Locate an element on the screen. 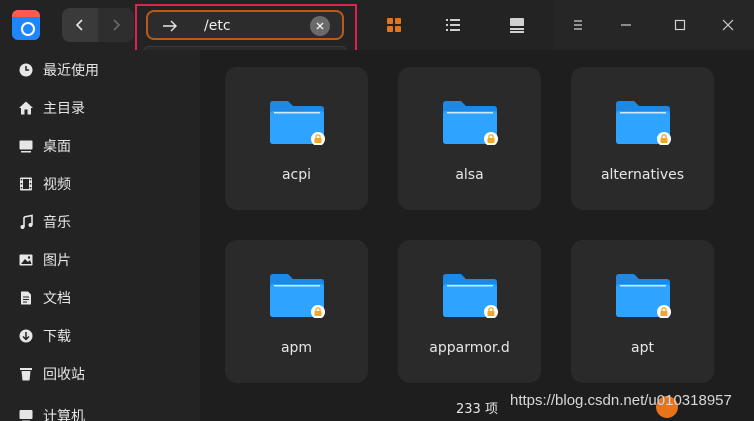  file-item: apm is located at coordinates (296, 311).